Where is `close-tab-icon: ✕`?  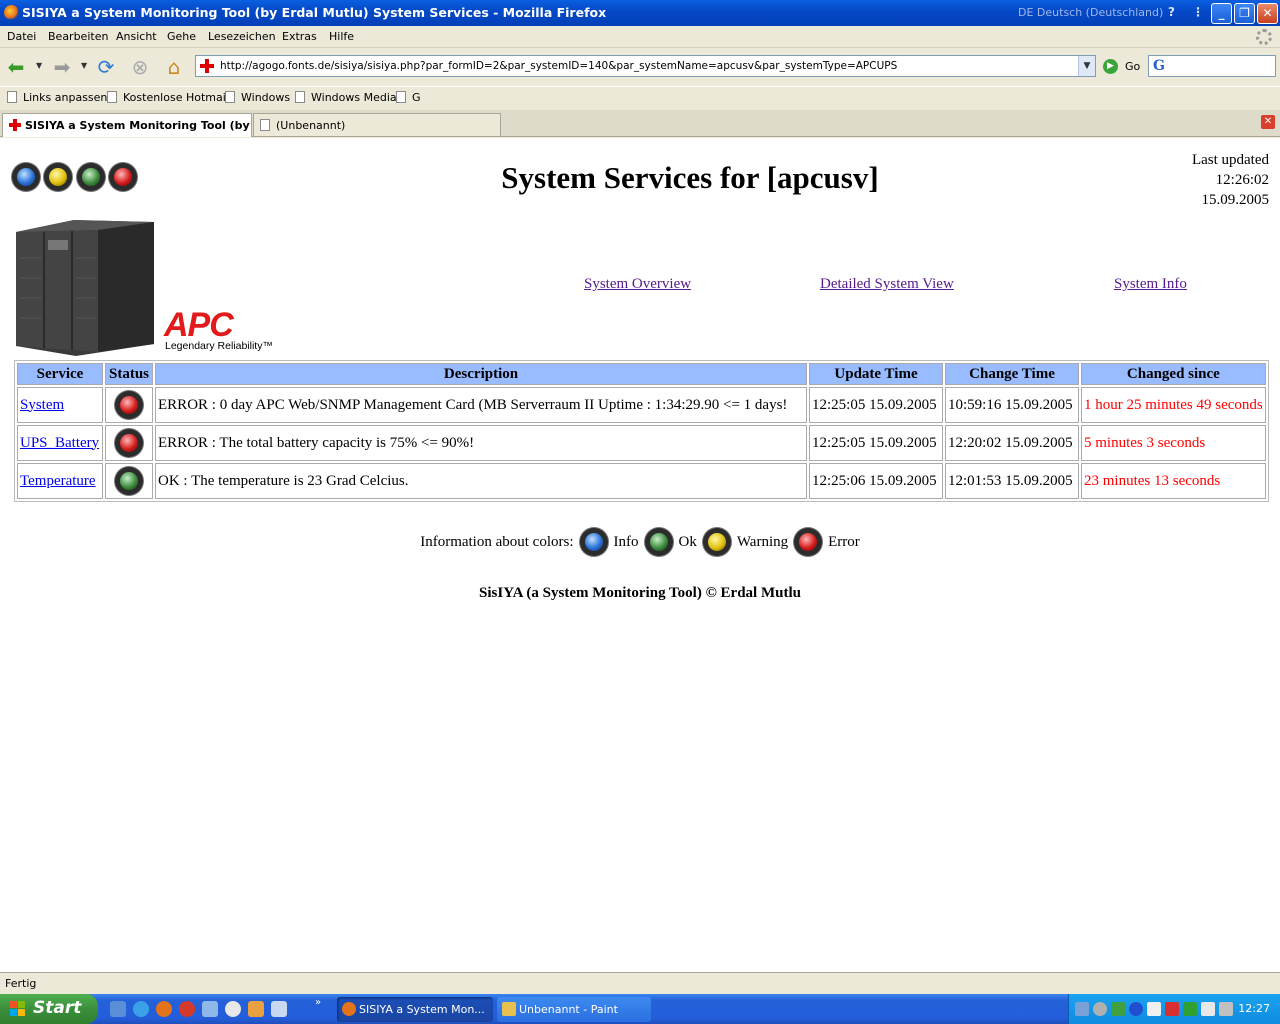
close-tab-icon: ✕ is located at coordinates (1268, 122).